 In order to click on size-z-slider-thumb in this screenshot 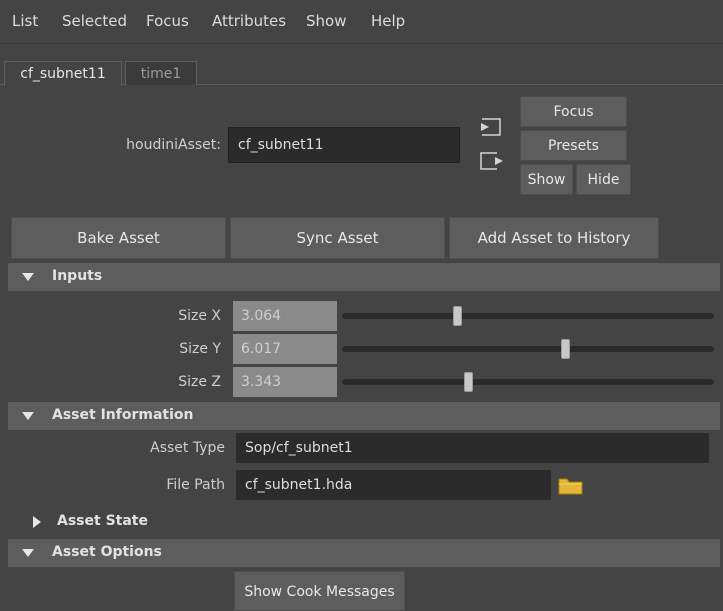, I will do `click(468, 382)`.